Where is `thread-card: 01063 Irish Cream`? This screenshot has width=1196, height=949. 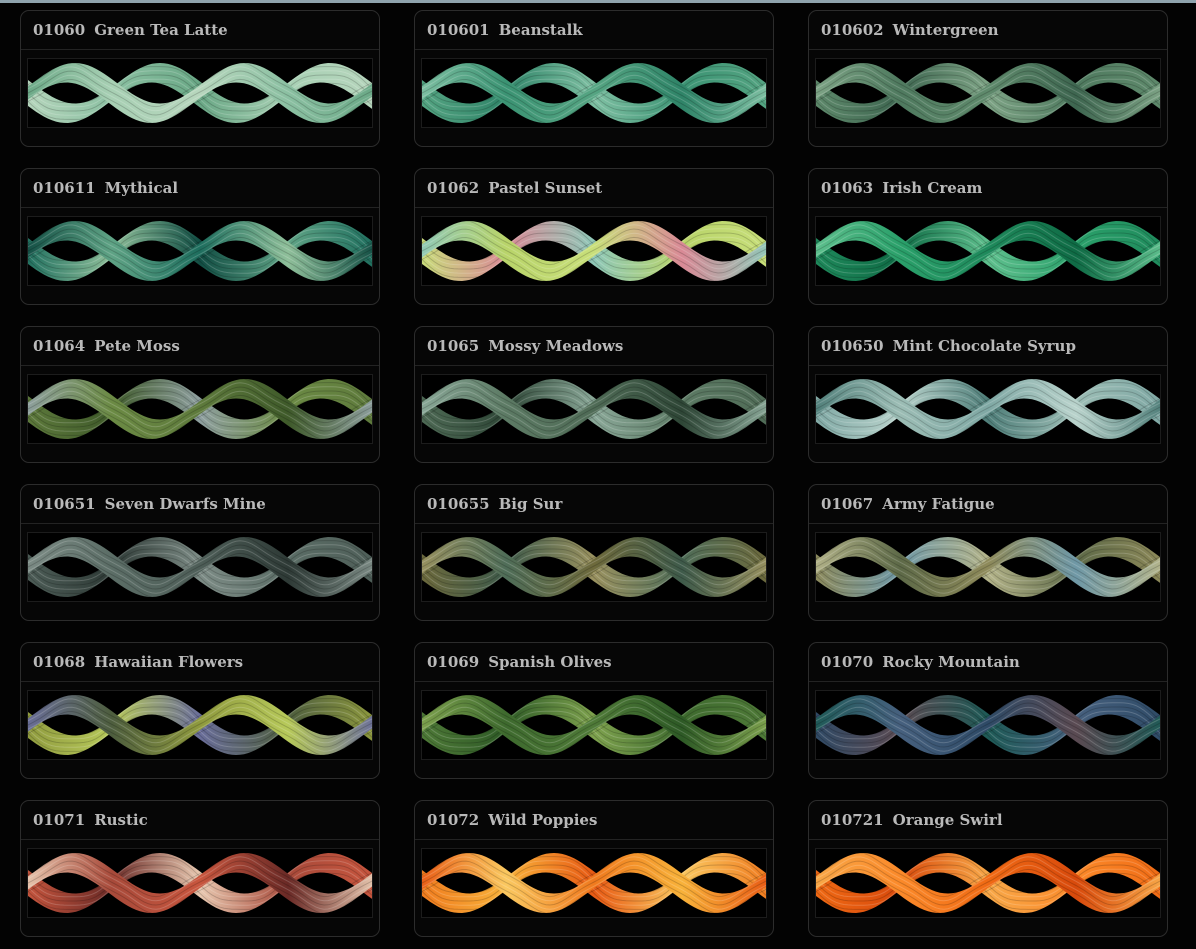
thread-card: 01063 Irish Cream is located at coordinates (988, 236).